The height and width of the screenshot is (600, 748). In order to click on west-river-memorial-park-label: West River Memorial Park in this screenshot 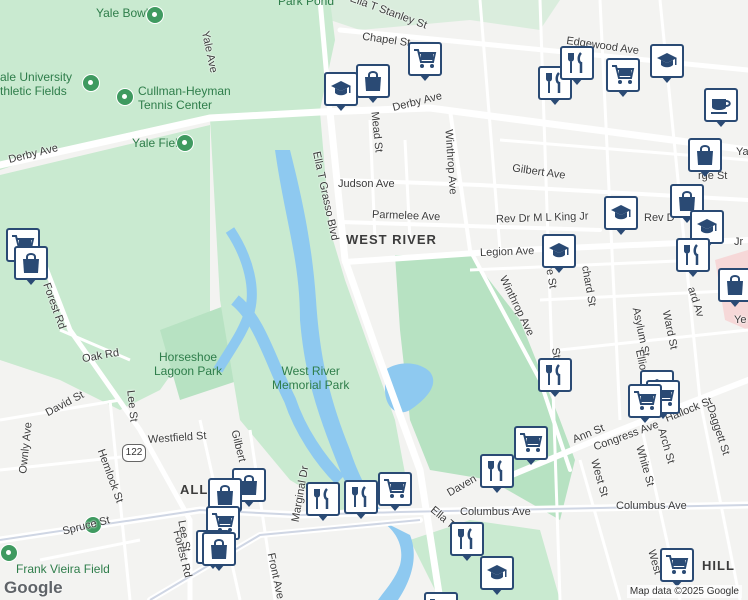, I will do `click(311, 378)`.